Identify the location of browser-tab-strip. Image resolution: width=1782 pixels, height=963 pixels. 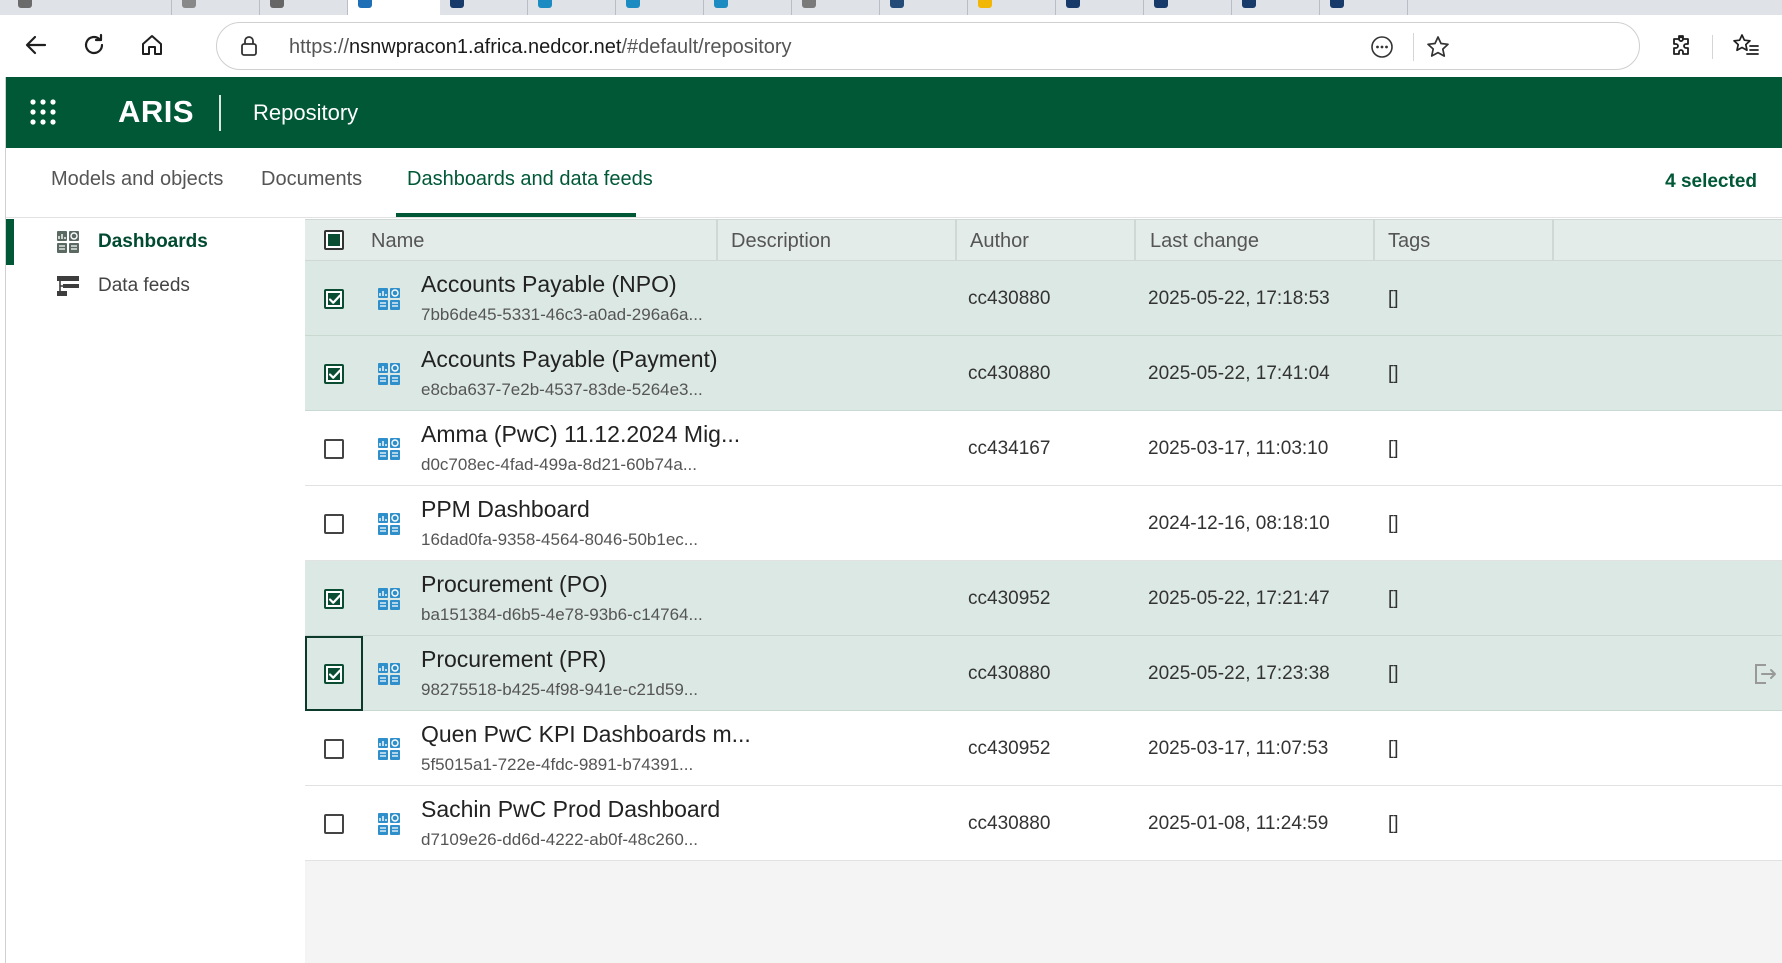
(891, 7).